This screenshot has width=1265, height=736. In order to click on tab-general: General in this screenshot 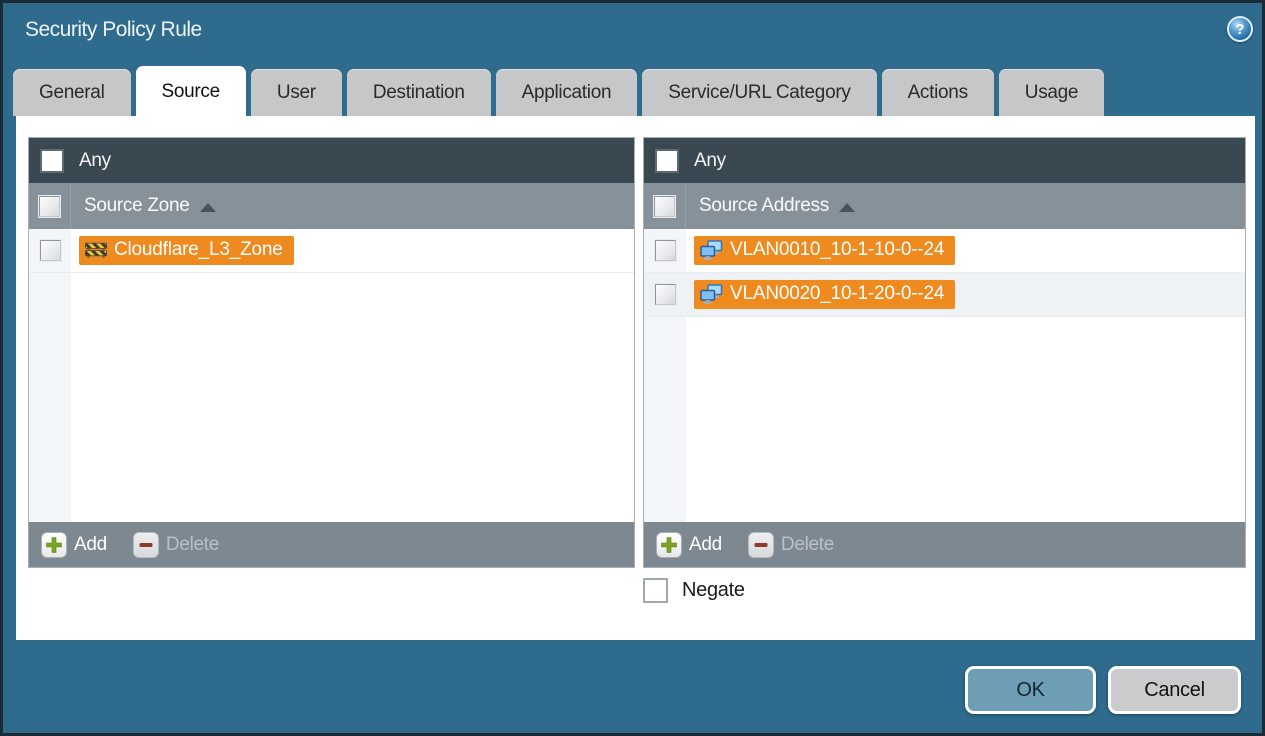, I will do `click(72, 92)`.